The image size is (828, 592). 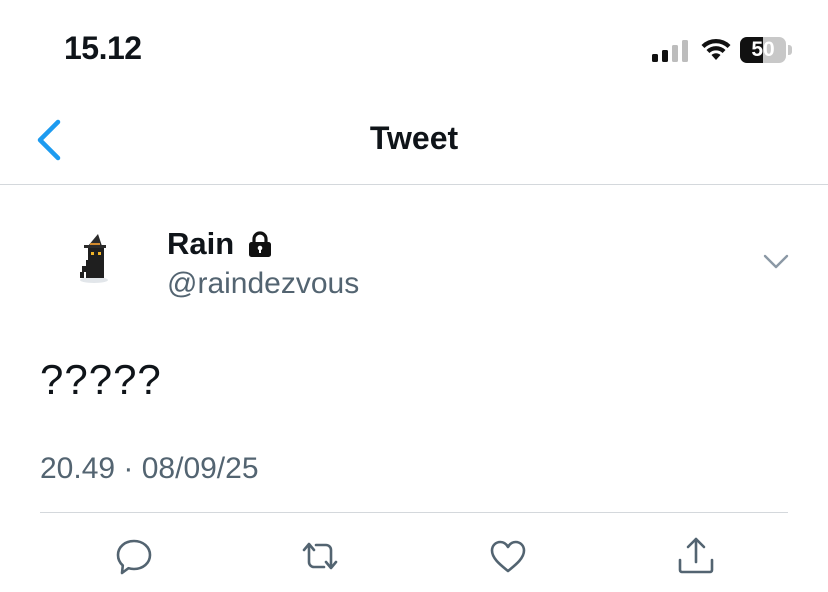 I want to click on like-button, so click(x=508, y=556).